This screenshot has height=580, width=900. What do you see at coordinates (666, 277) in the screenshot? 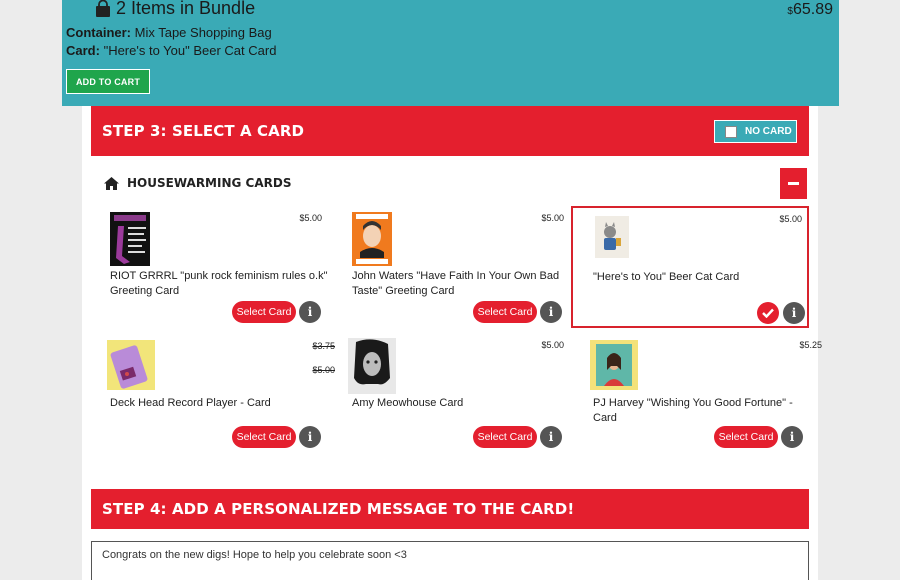
I see `card-name: "Here's to You" Beer Cat Card` at bounding box center [666, 277].